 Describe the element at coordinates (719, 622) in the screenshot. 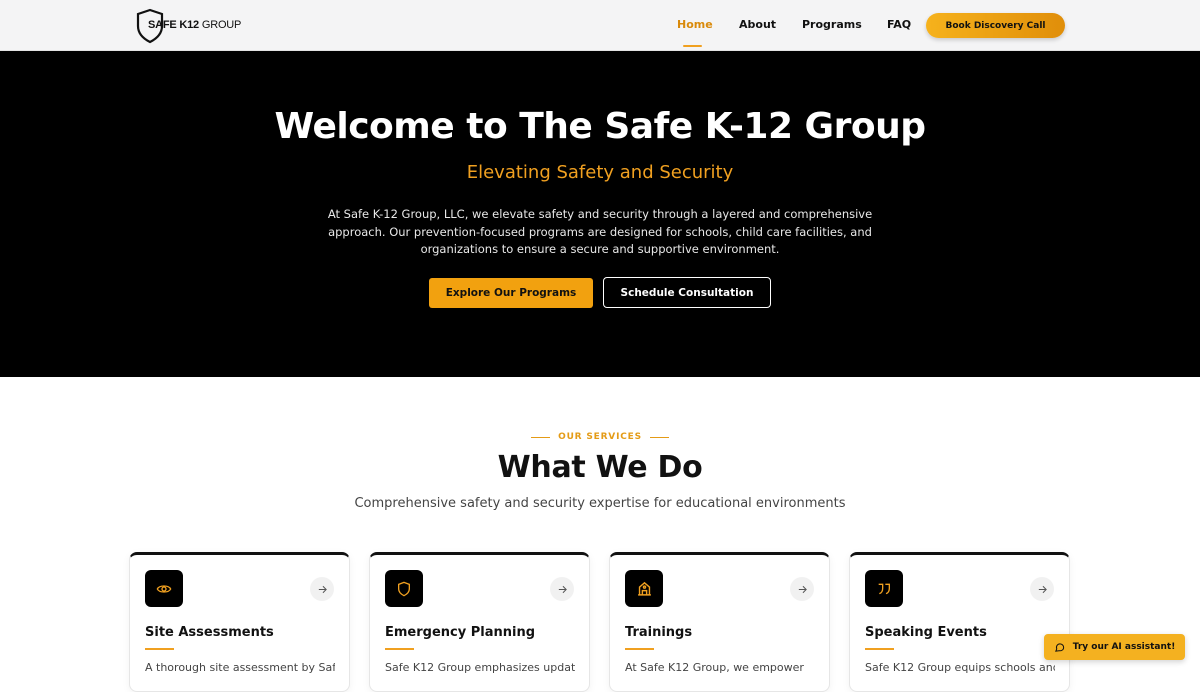

I see `service-card-trainings: Trainings At Safe K12 Group, we empower` at that location.